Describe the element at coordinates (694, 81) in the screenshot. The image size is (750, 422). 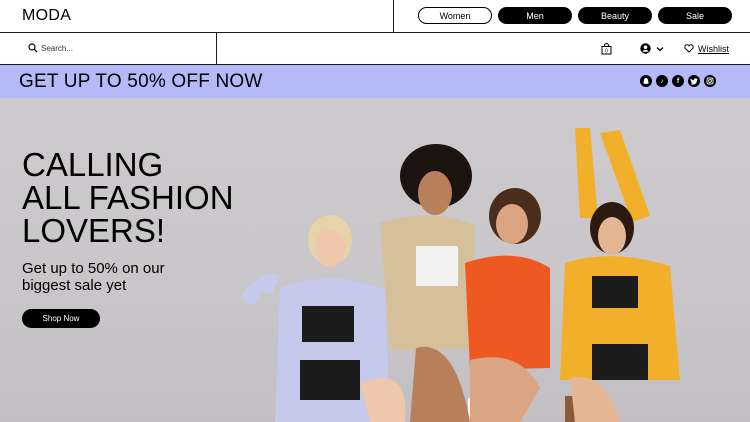
I see `twitter-icon` at that location.